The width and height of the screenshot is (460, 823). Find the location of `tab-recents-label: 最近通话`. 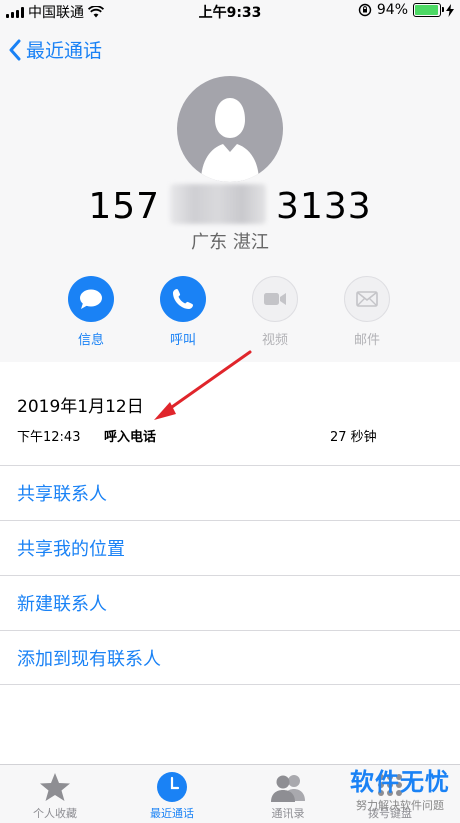

tab-recents-label: 最近通话 is located at coordinates (172, 813).